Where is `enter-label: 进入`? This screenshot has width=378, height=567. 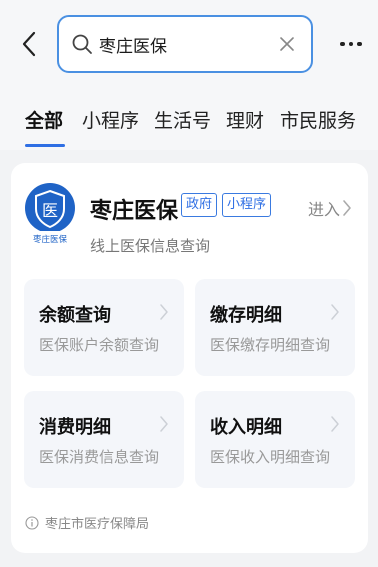
enter-label: 进入 is located at coordinates (324, 209).